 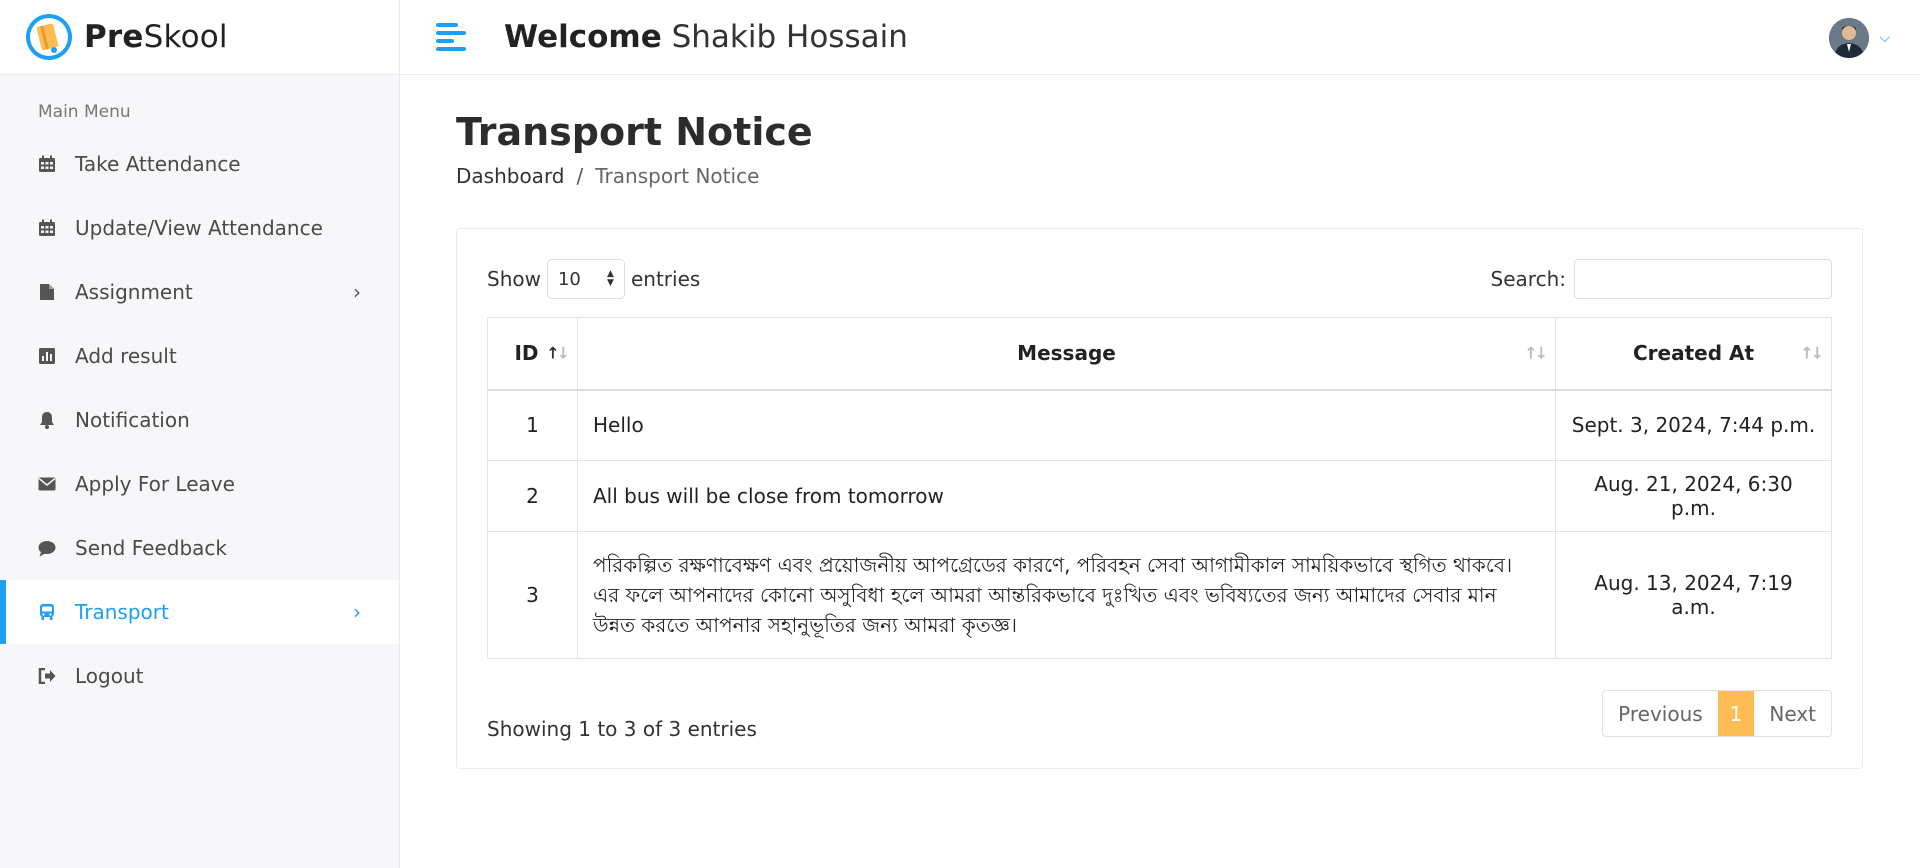 I want to click on sidebar-item-apply-for-leave: Apply For Leave, so click(x=199, y=484).